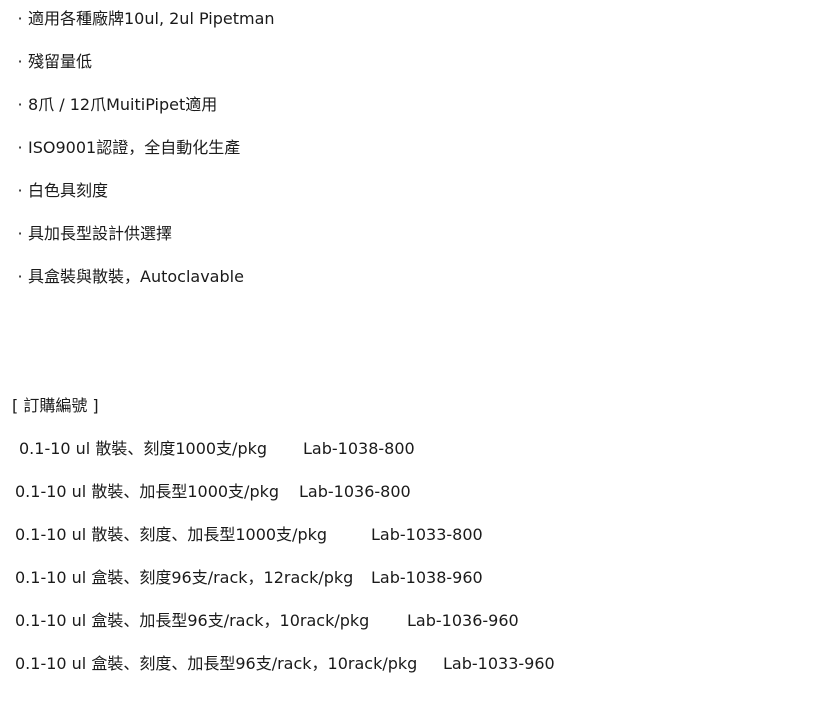  I want to click on feature-text: 具加長型設計供選擇, so click(100, 233).